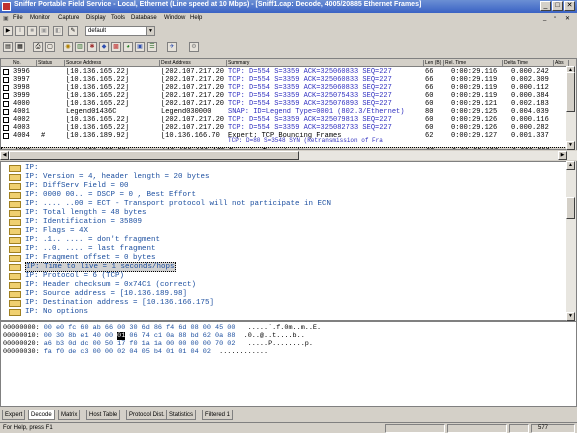  What do you see at coordinates (98, 294) in the screenshot?
I see `decode-line: IP: Source address = [10.136.189.98]` at bounding box center [98, 294].